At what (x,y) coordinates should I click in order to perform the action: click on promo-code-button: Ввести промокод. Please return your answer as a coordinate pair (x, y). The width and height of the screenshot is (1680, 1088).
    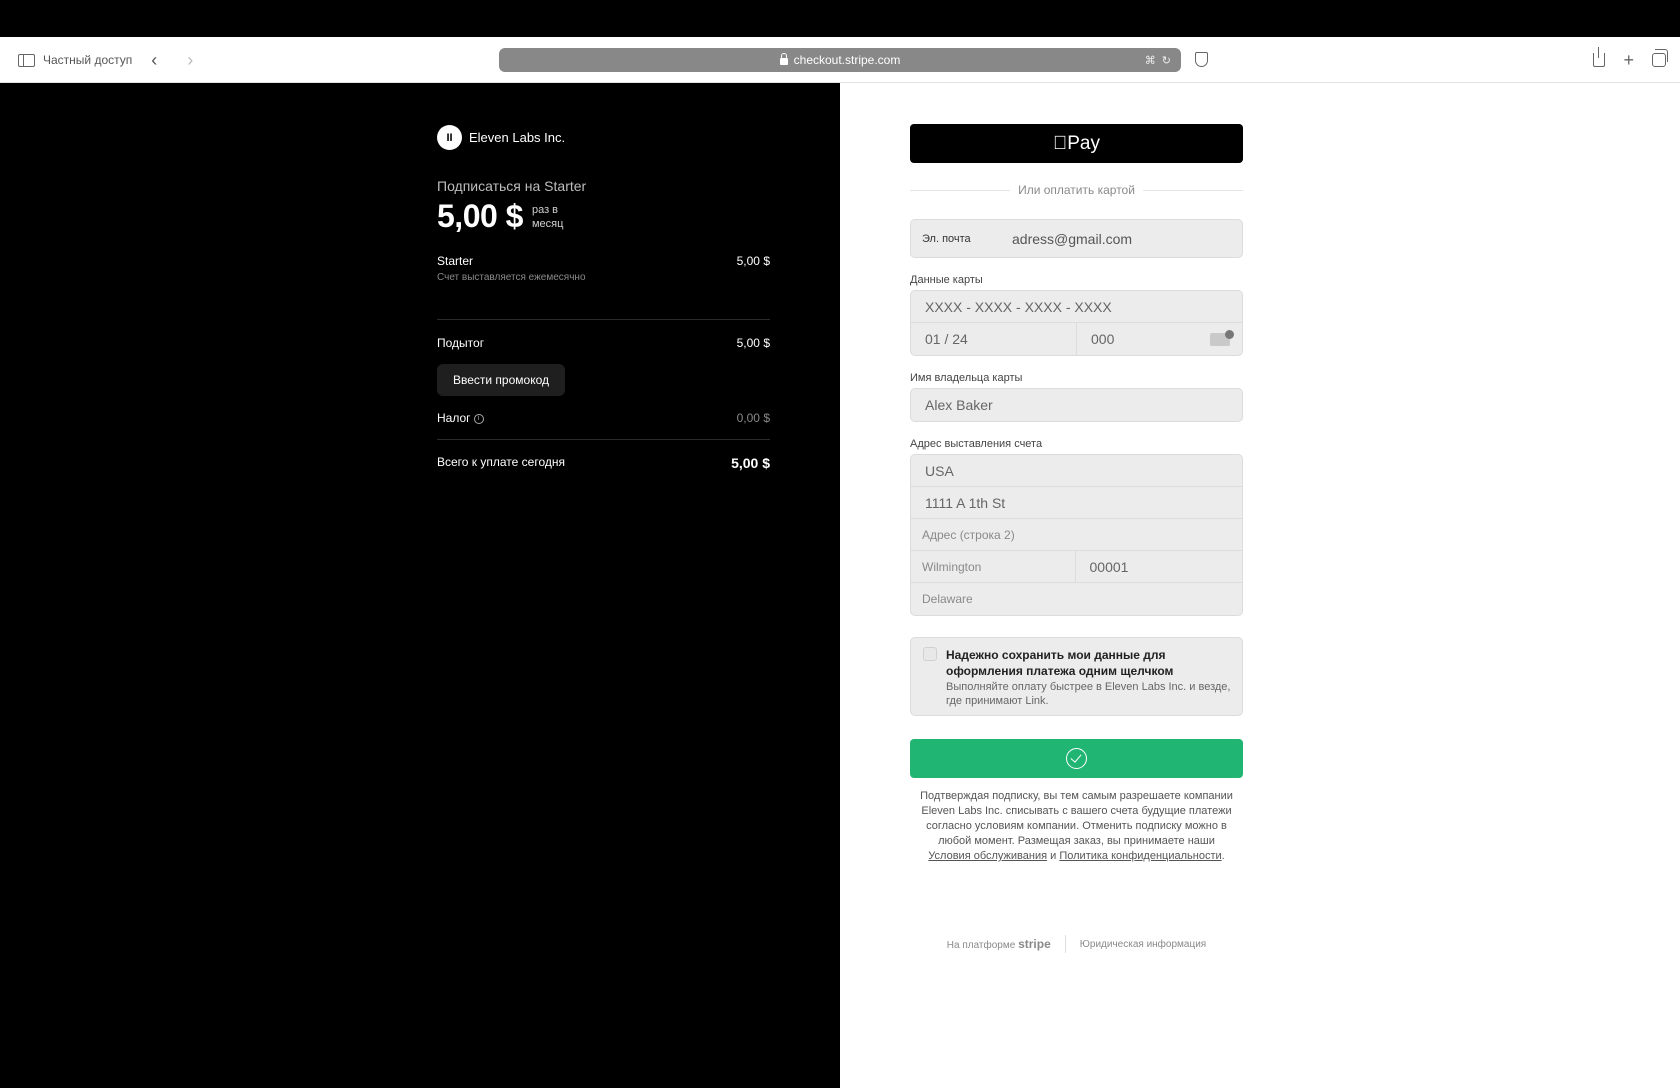
    Looking at the image, I should click on (501, 380).